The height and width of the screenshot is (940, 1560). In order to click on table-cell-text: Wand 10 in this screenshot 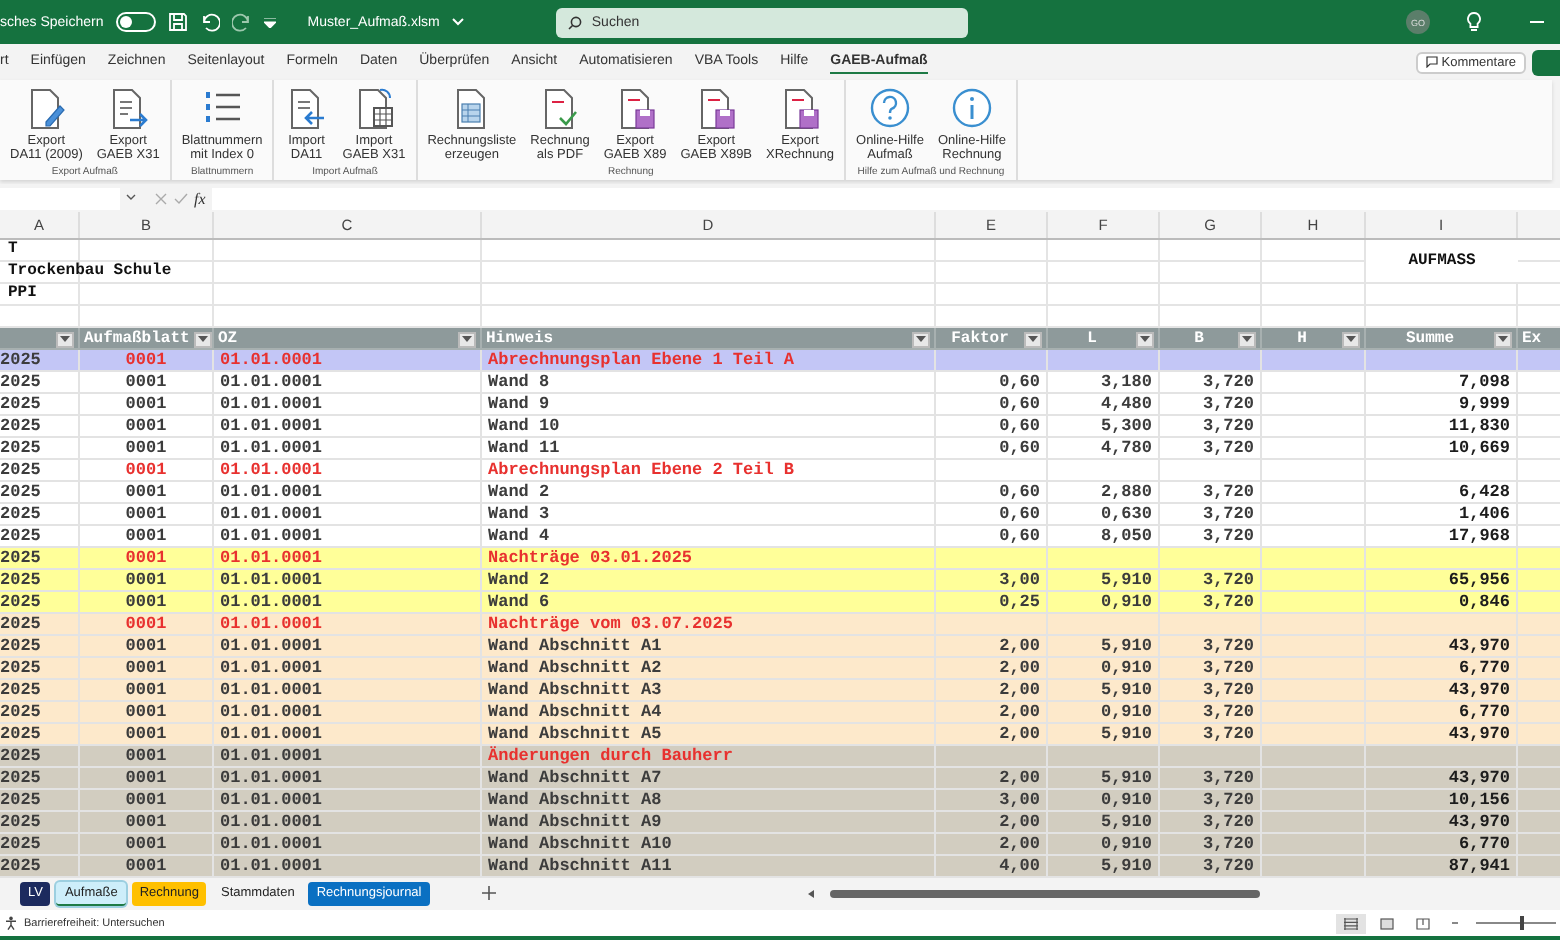, I will do `click(524, 427)`.